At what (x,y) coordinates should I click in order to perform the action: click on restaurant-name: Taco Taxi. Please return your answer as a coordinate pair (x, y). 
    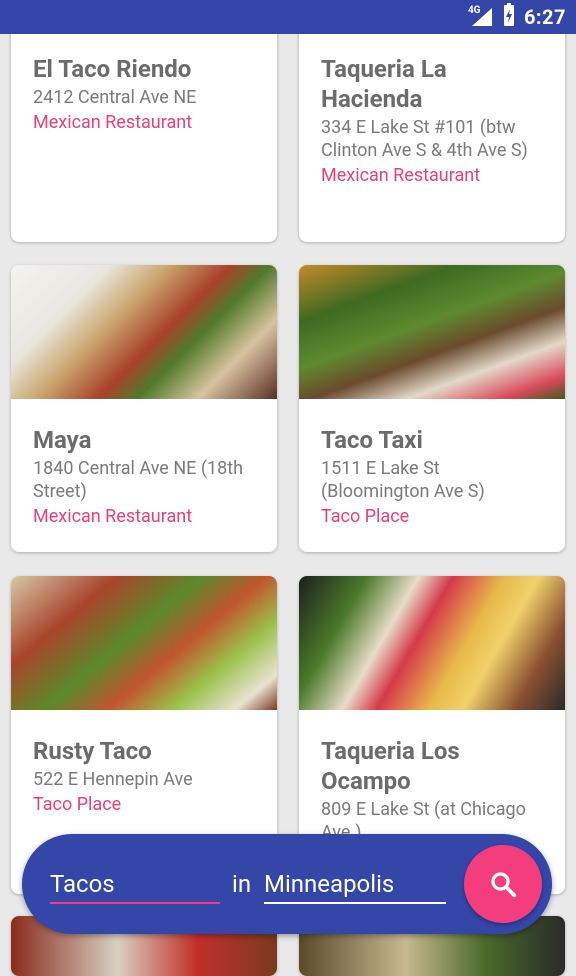
    Looking at the image, I should click on (372, 440).